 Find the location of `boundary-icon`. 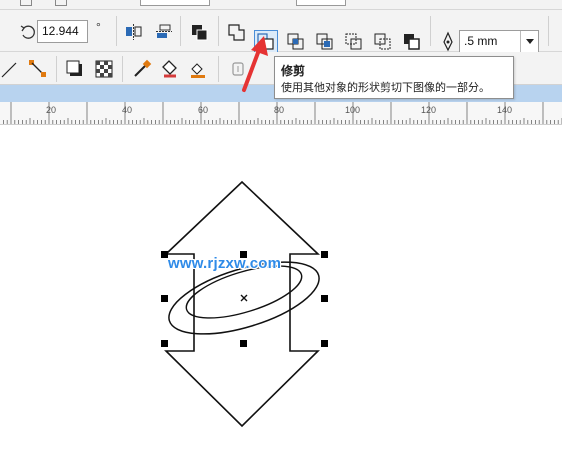

boundary-icon is located at coordinates (412, 42).